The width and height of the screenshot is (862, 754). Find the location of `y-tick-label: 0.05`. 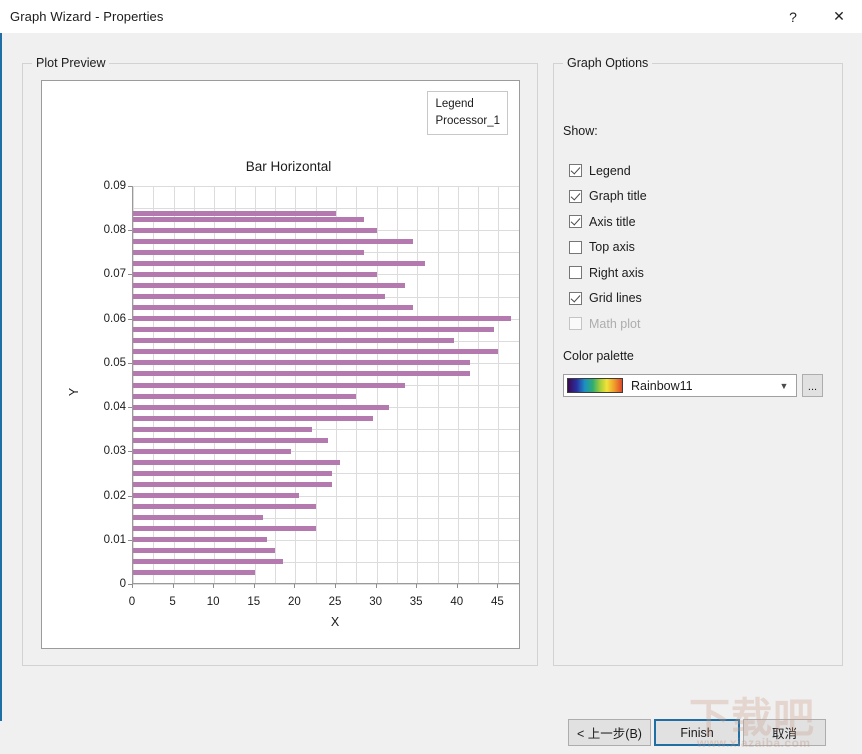

y-tick-label: 0.05 is located at coordinates (114, 362).